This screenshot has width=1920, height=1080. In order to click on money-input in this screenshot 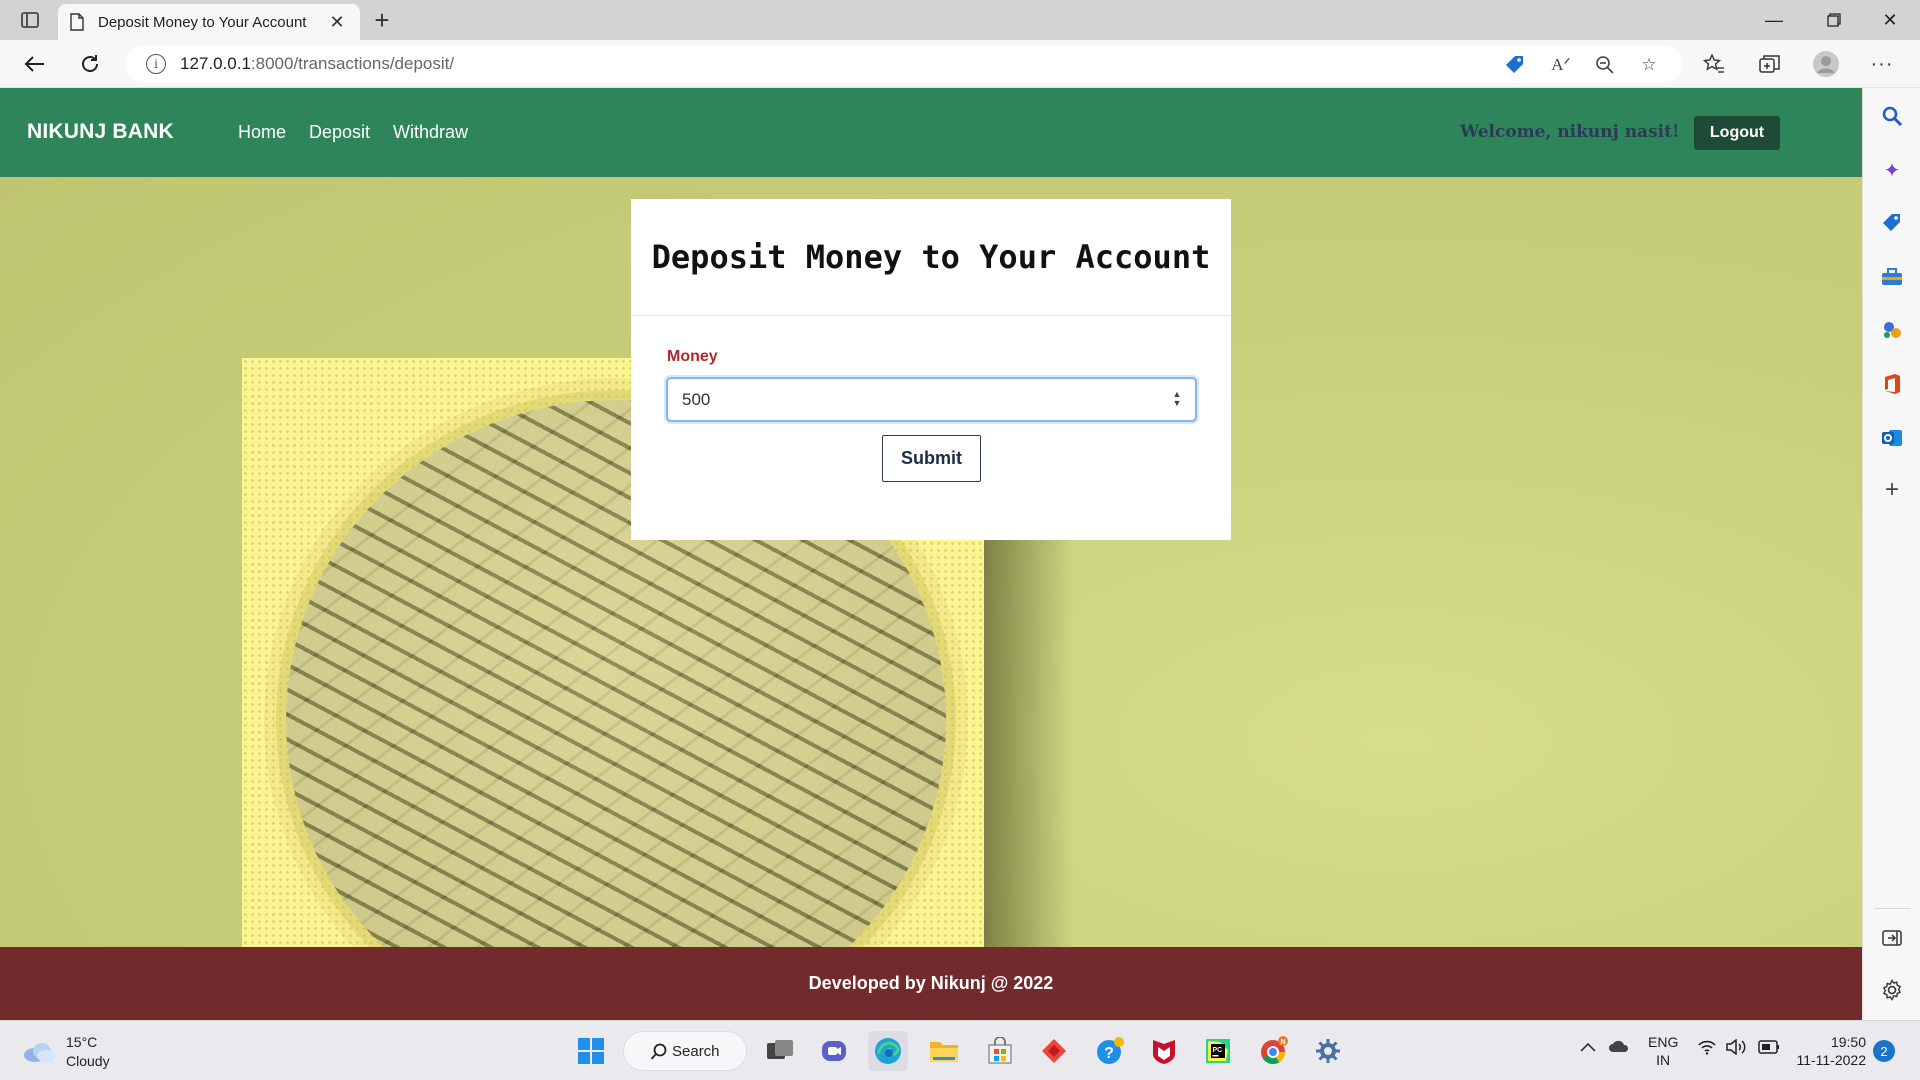, I will do `click(912, 399)`.